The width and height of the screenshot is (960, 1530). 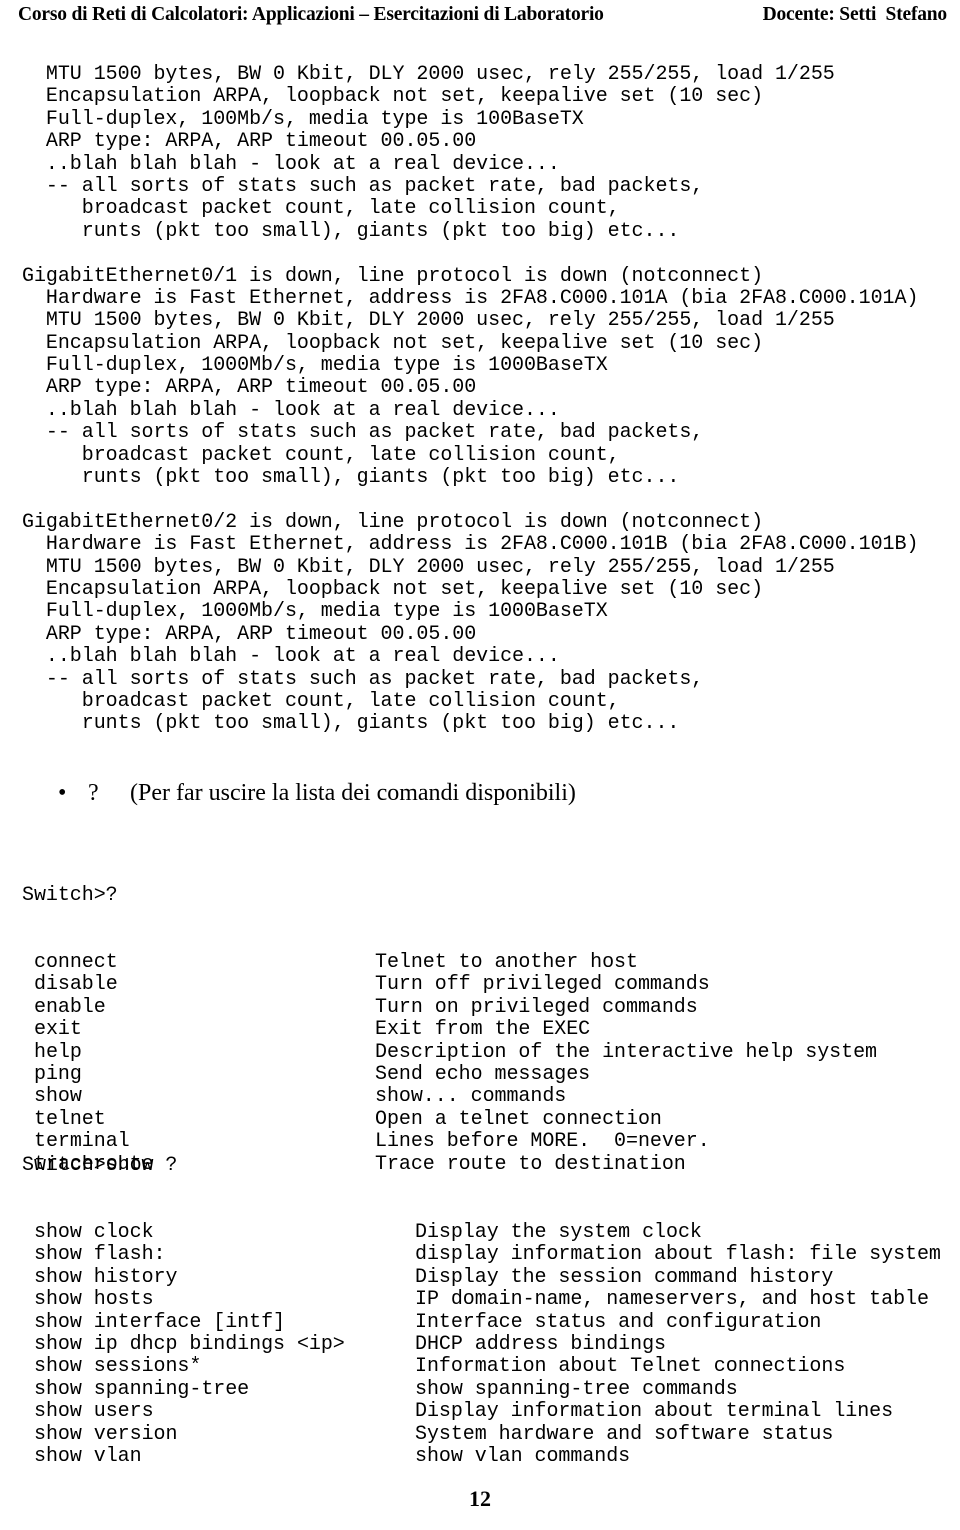 What do you see at coordinates (855, 14) in the screenshot?
I see `instructor-name: Docente: Setti Stefano` at bounding box center [855, 14].